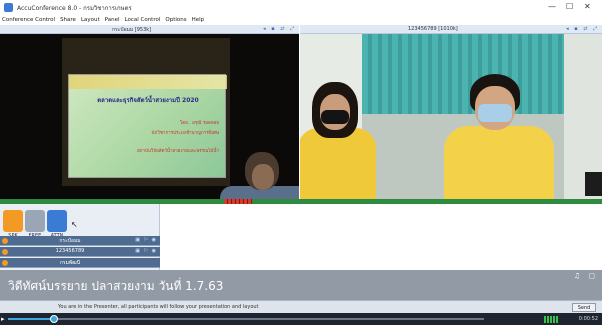 The image size is (602, 325). What do you see at coordinates (175, 20) in the screenshot?
I see `menu-options: Options` at bounding box center [175, 20].